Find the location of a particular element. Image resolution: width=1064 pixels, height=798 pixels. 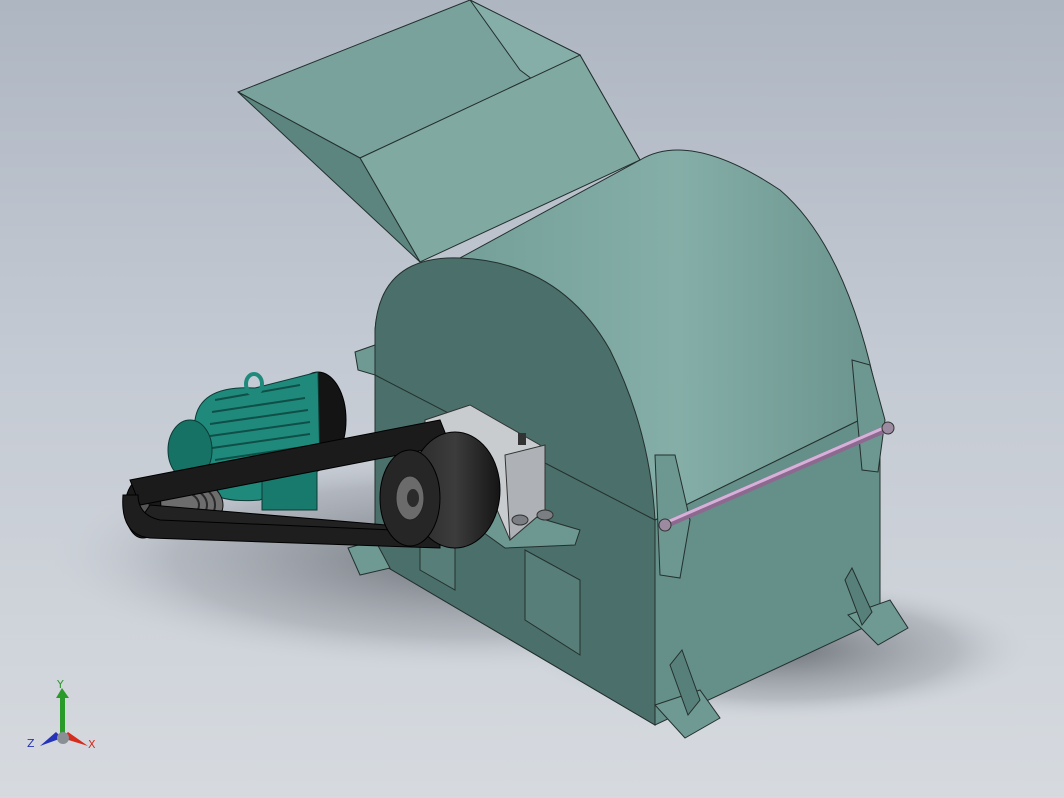

y-axis-label: Y is located at coordinates (60, 684).